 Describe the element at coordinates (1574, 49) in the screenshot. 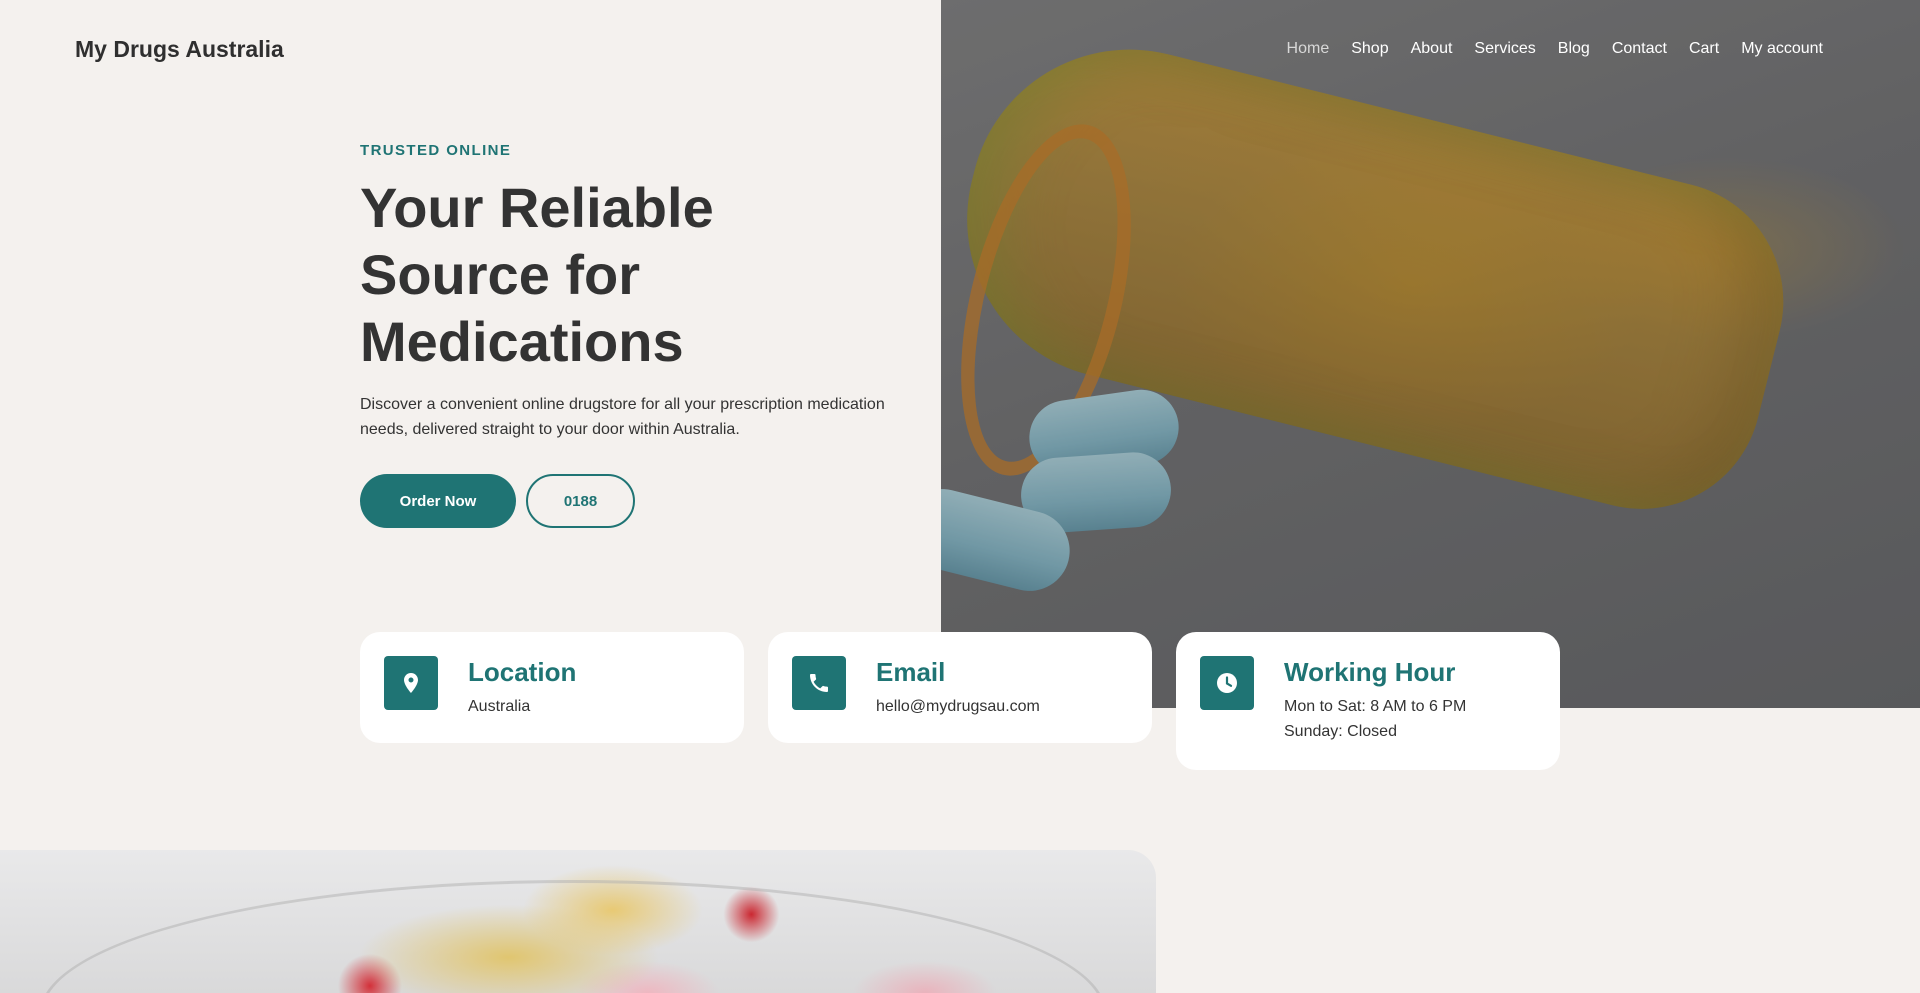

I see `nav-item-blog: Blog` at that location.